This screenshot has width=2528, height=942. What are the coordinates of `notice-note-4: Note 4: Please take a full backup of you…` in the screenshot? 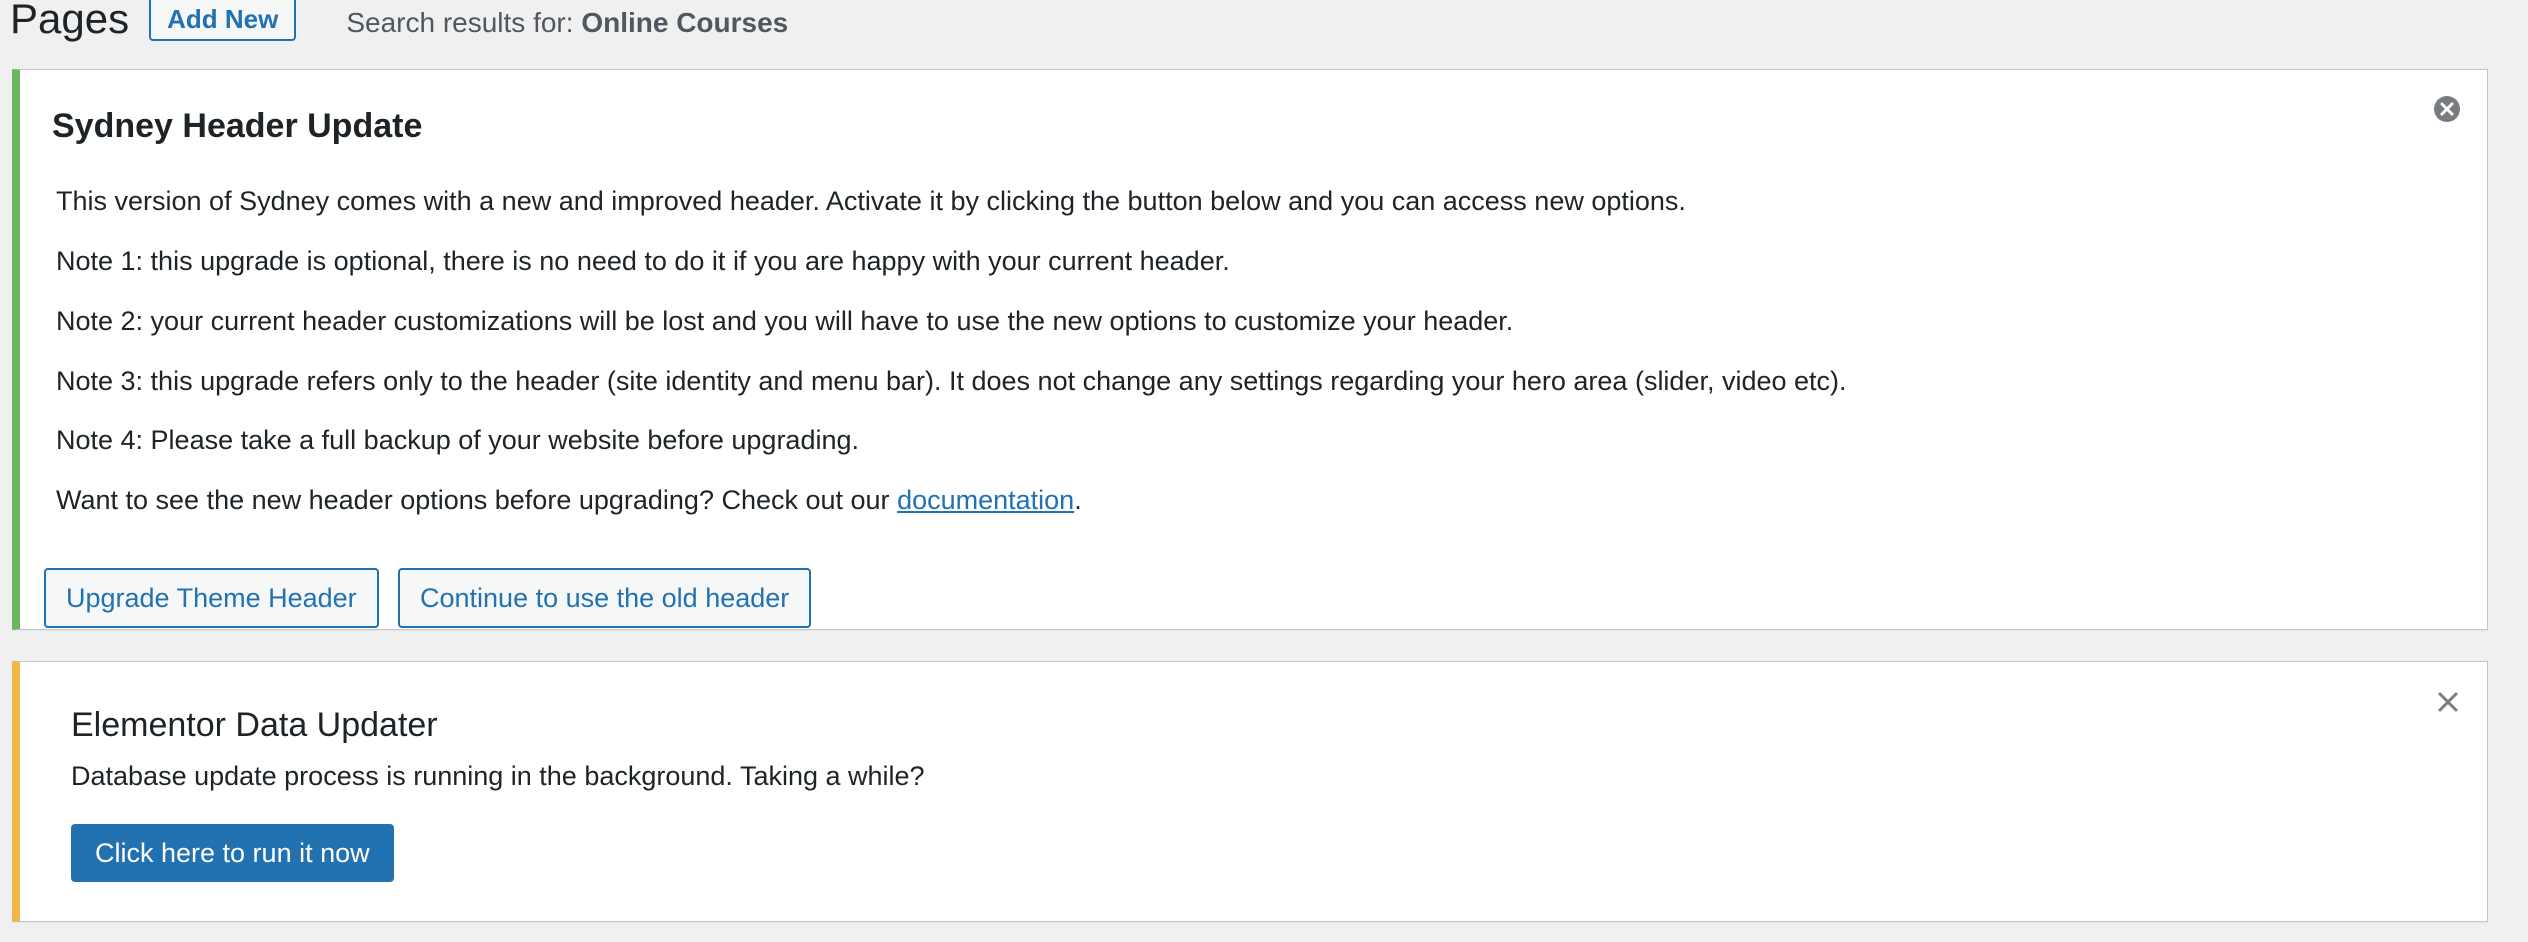 It's located at (457, 440).